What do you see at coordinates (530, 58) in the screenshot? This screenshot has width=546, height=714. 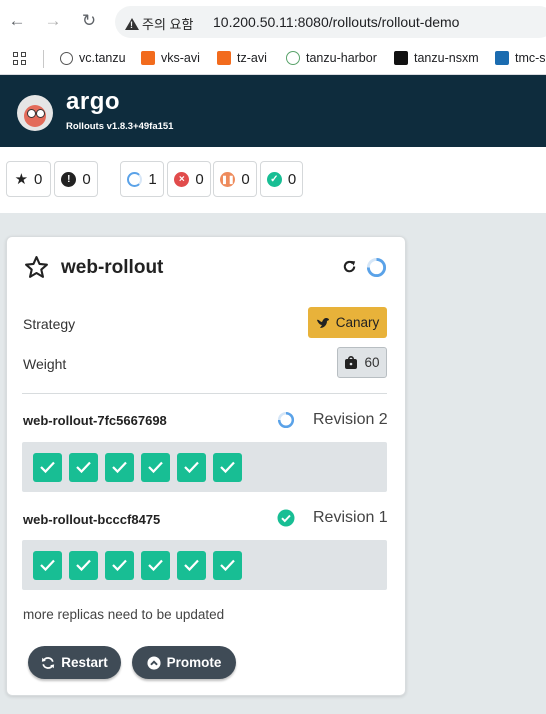 I see `bookmark-label: tmc-s` at bounding box center [530, 58].